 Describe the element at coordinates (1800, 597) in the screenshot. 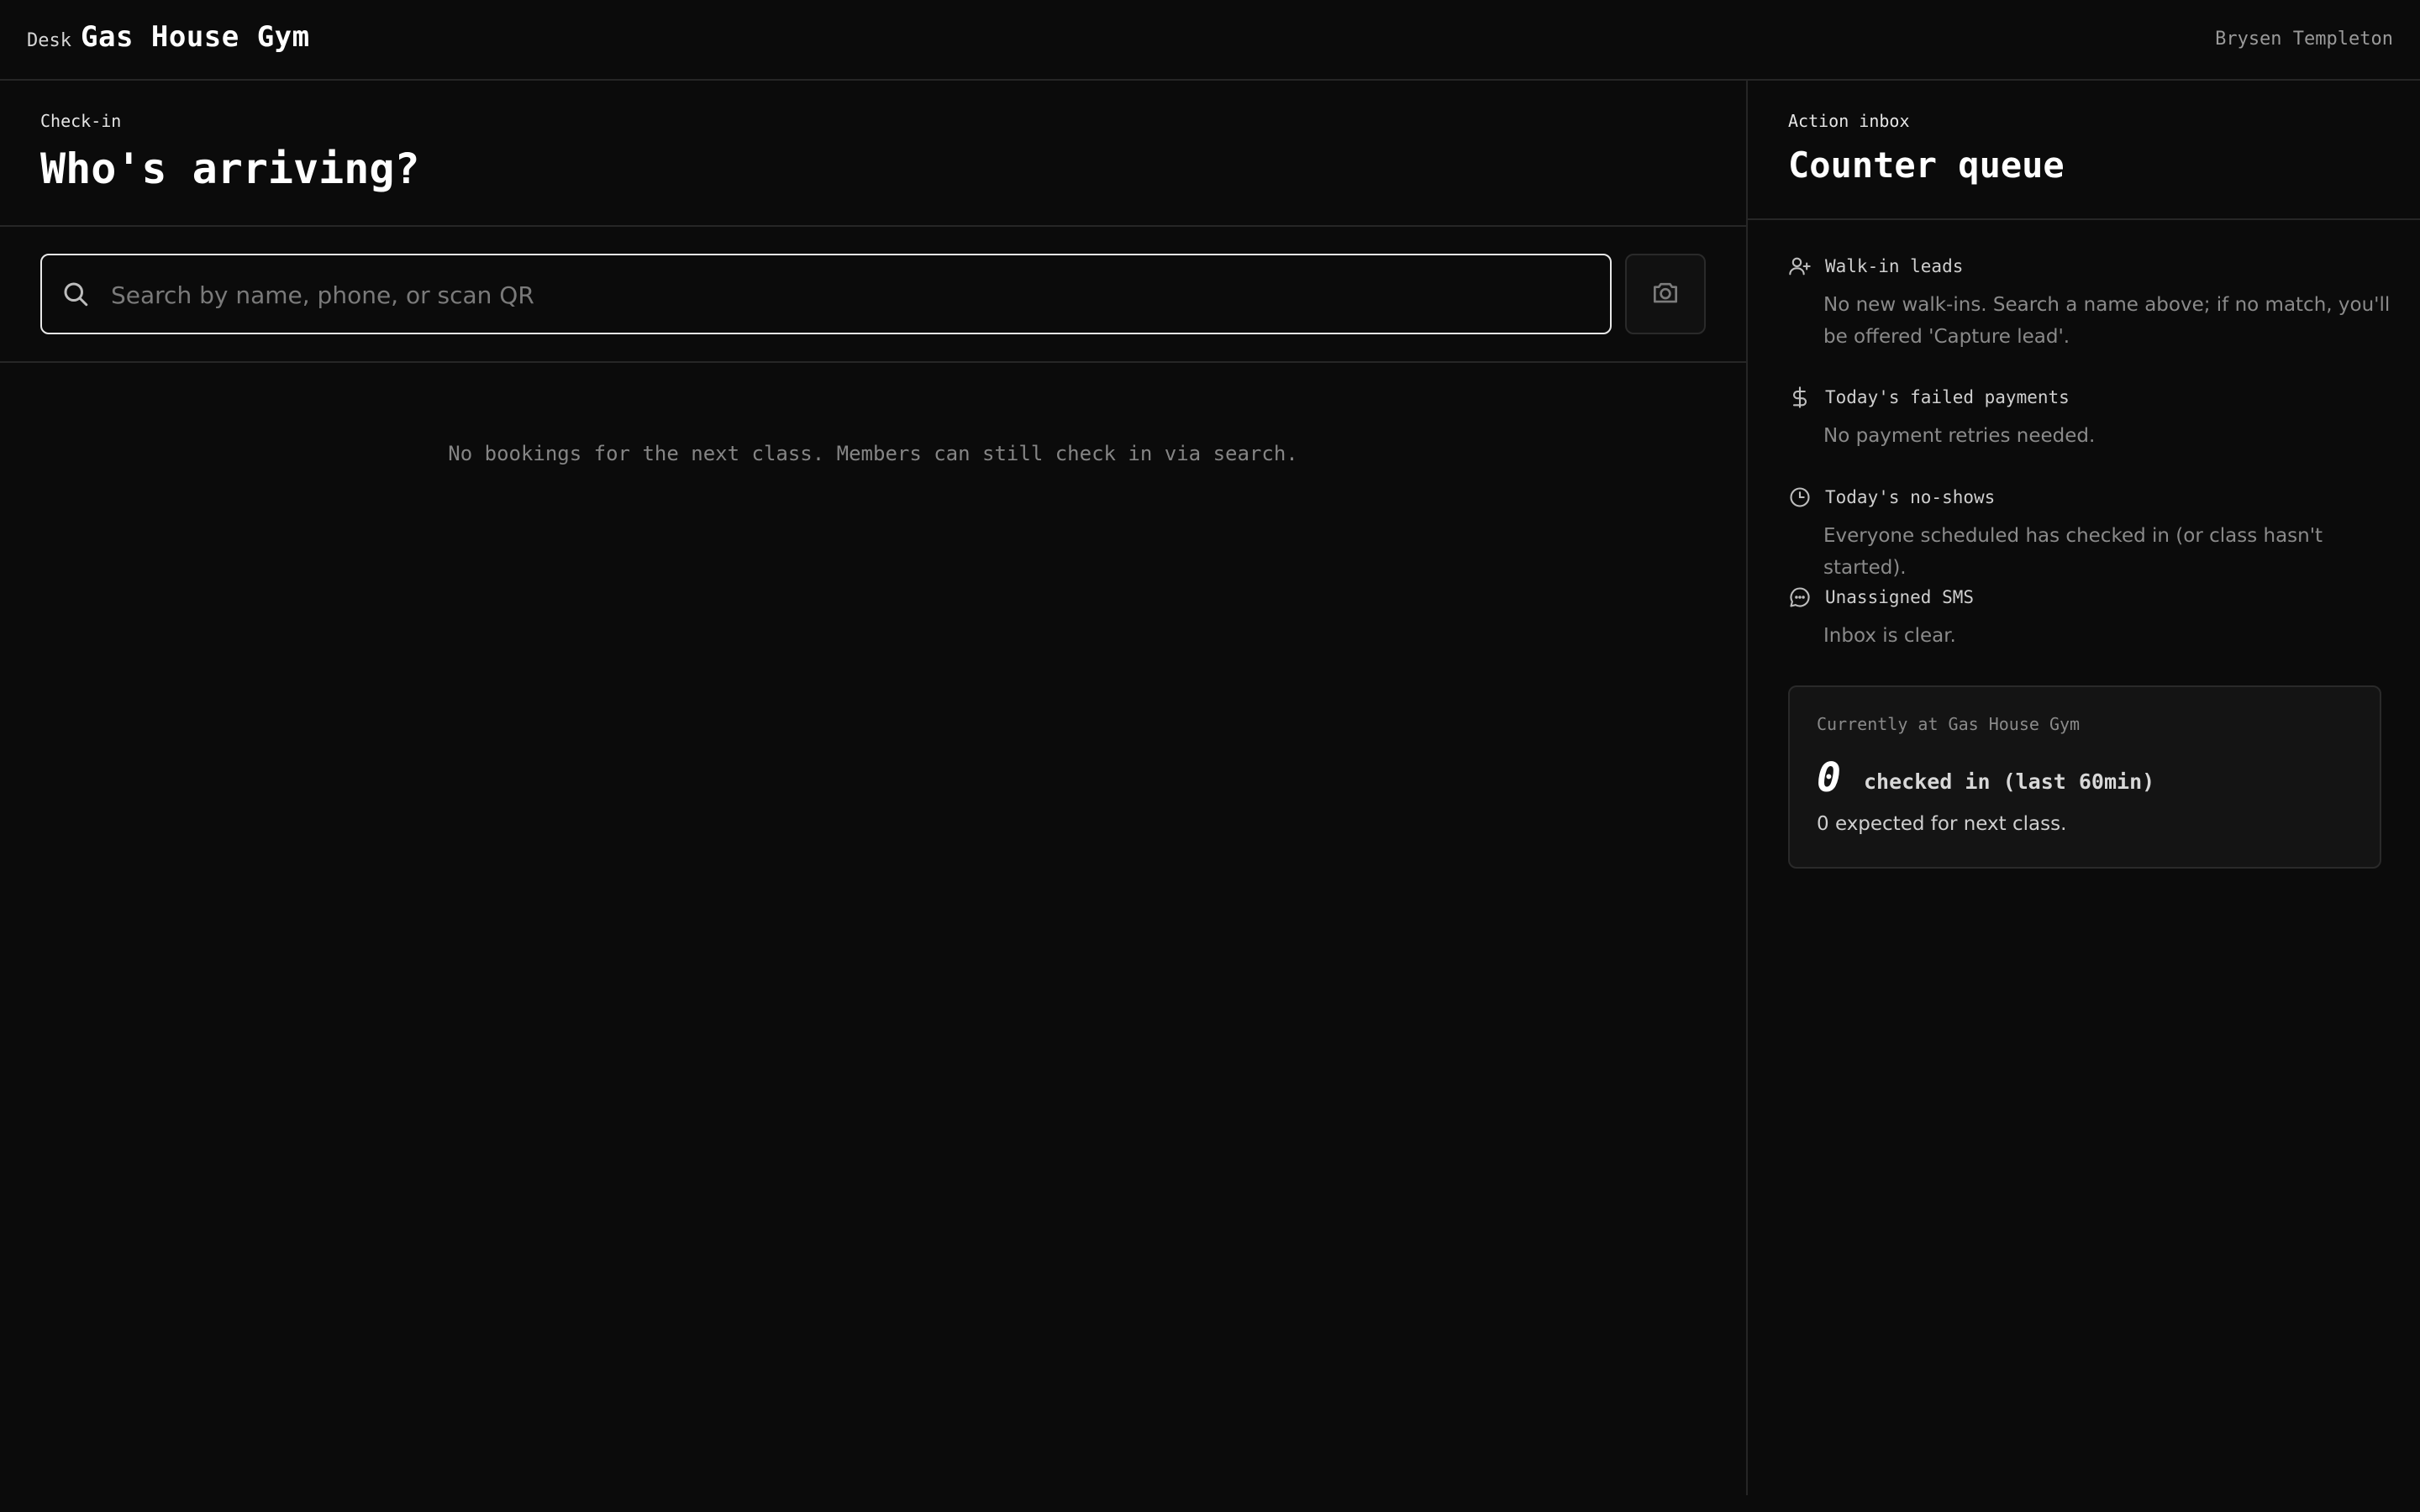

I see `message-icon` at that location.